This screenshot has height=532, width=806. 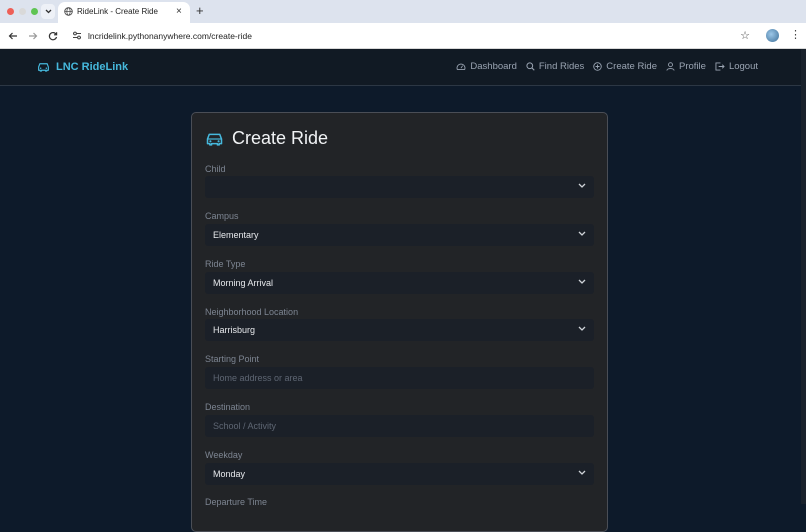 What do you see at coordinates (228, 407) in the screenshot?
I see `destination-label: Destination` at bounding box center [228, 407].